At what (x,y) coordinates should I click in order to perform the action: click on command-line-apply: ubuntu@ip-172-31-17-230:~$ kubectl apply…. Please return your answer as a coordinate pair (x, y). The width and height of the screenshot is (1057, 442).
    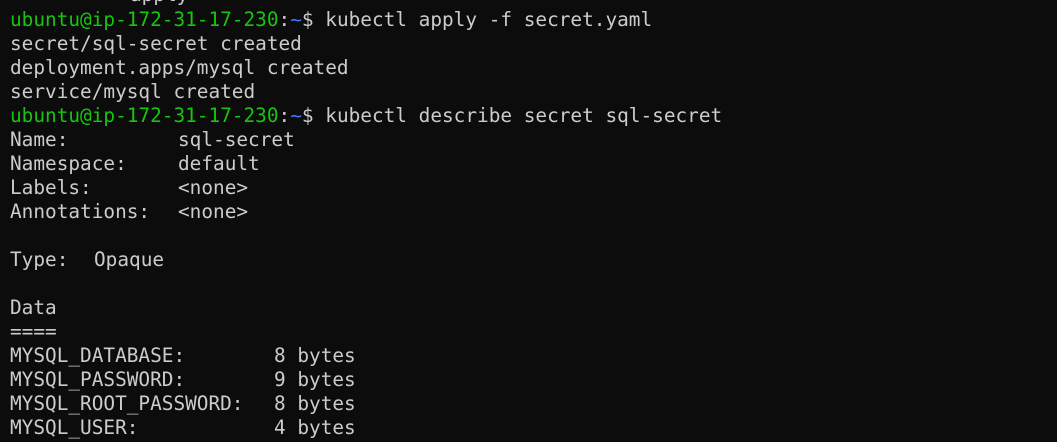
    Looking at the image, I should click on (533, 20).